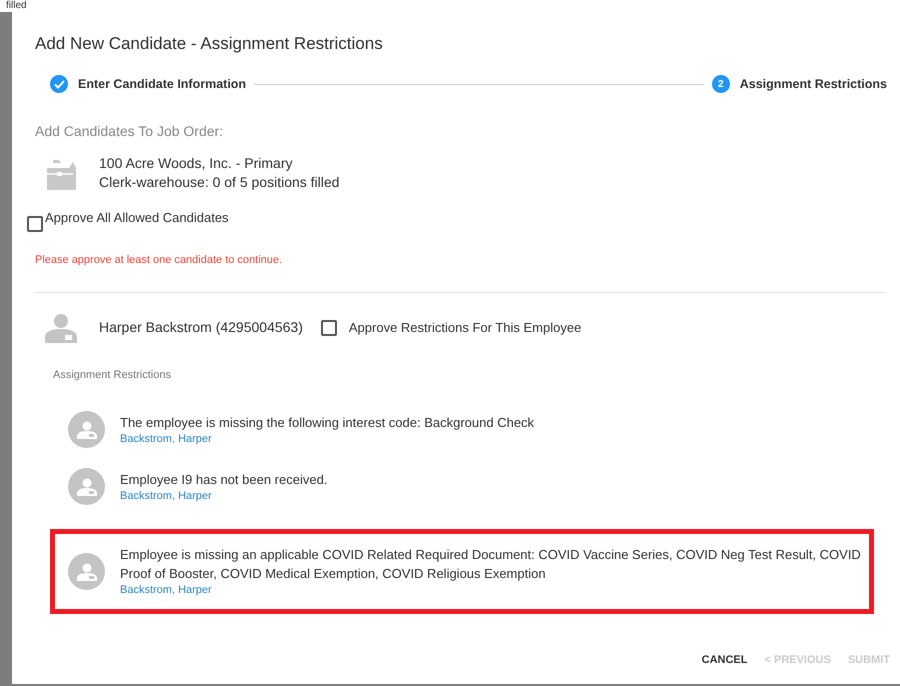 This screenshot has height=686, width=900. What do you see at coordinates (490, 564) in the screenshot?
I see `restriction-message: Employee is missing an applicable COVID Related Required Document: COVID Vaccine Series, COVID Neg Test Result, COVID Proof of Booster, COVID Medical Exemption, COVID Religious Exemption` at bounding box center [490, 564].